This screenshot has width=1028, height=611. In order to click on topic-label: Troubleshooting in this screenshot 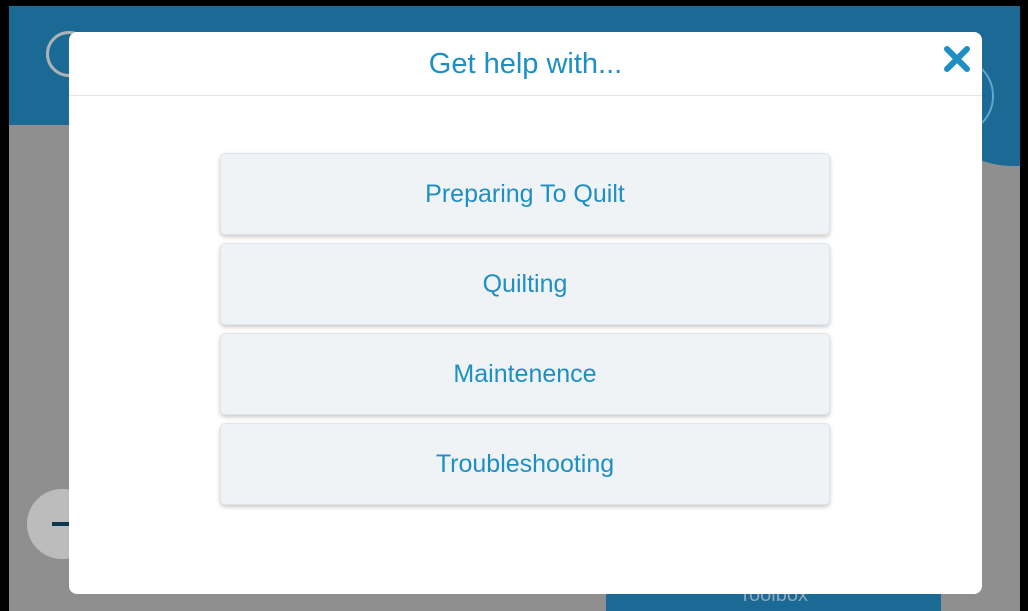, I will do `click(525, 463)`.